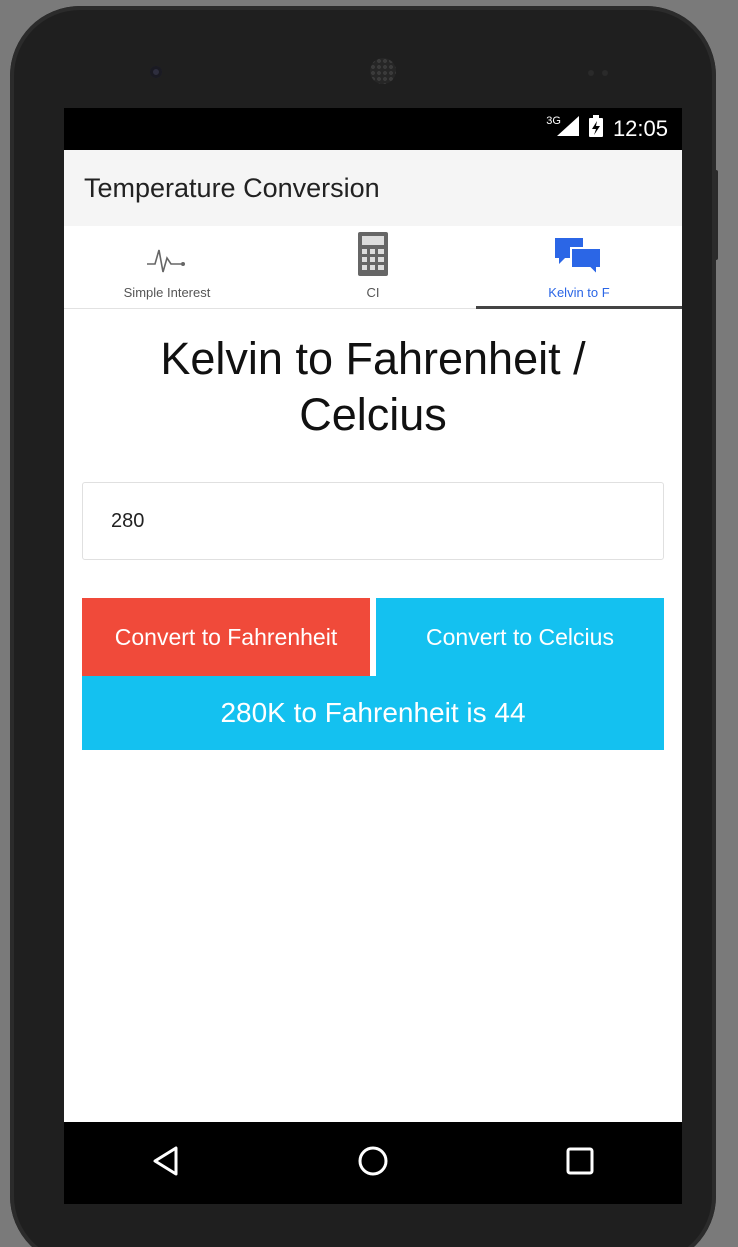 This screenshot has width=738, height=1247. I want to click on calculator-icon, so click(373, 255).